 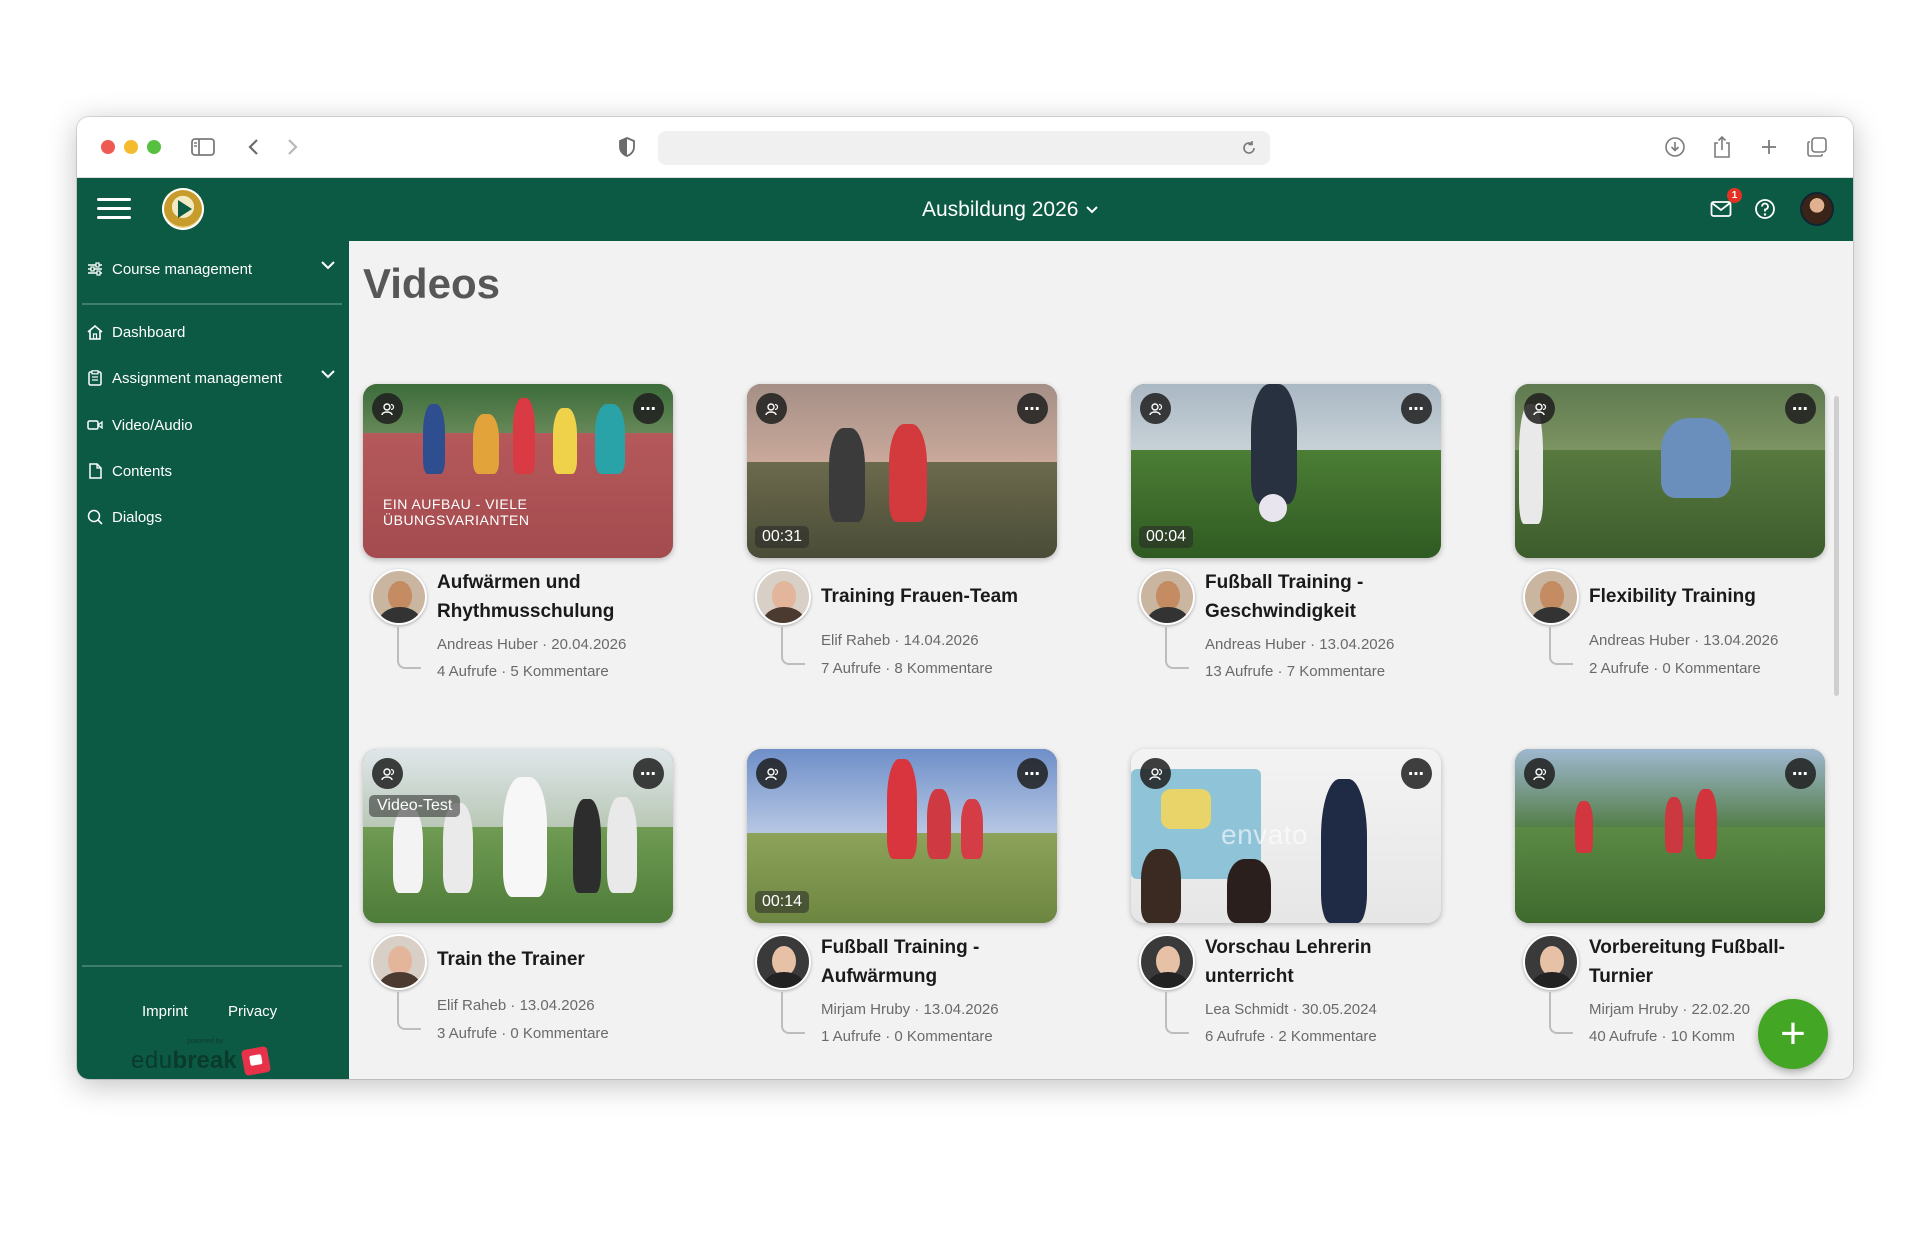 What do you see at coordinates (95, 517) in the screenshot?
I see `chat-icon` at bounding box center [95, 517].